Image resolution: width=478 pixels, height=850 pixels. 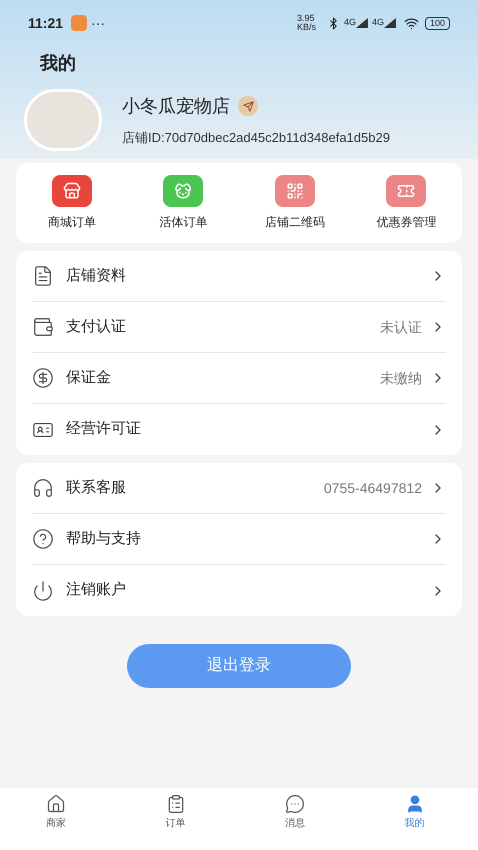 What do you see at coordinates (57, 63) in the screenshot?
I see `page-title: 我的` at bounding box center [57, 63].